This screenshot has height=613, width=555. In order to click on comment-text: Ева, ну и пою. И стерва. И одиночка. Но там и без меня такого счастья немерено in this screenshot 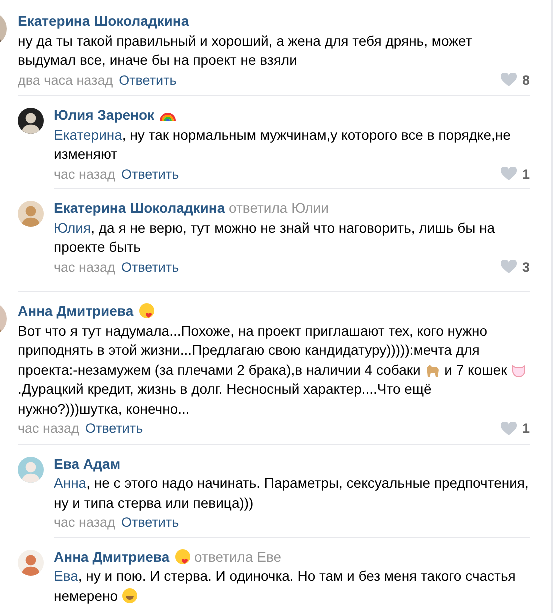, I will do `click(285, 586)`.